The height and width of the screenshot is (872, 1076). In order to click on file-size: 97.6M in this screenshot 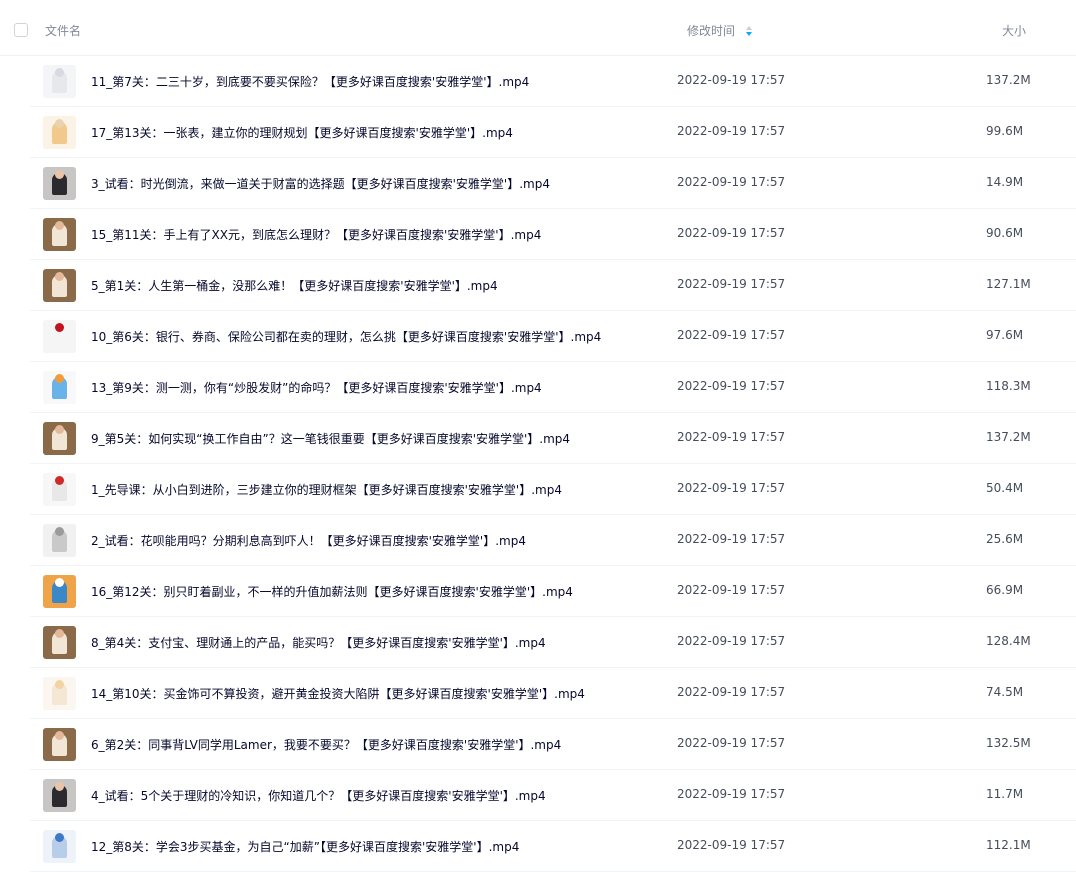, I will do `click(1005, 335)`.